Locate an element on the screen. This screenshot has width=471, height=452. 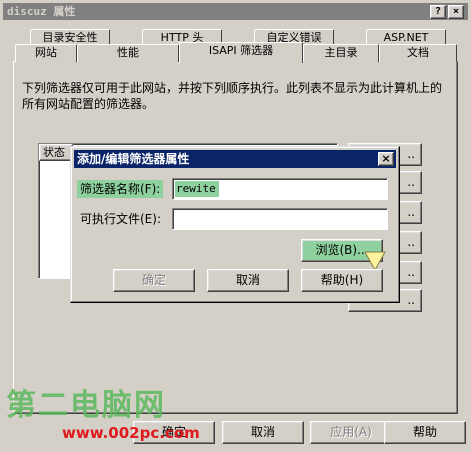
list-header-status: 状态 is located at coordinates (56, 152).